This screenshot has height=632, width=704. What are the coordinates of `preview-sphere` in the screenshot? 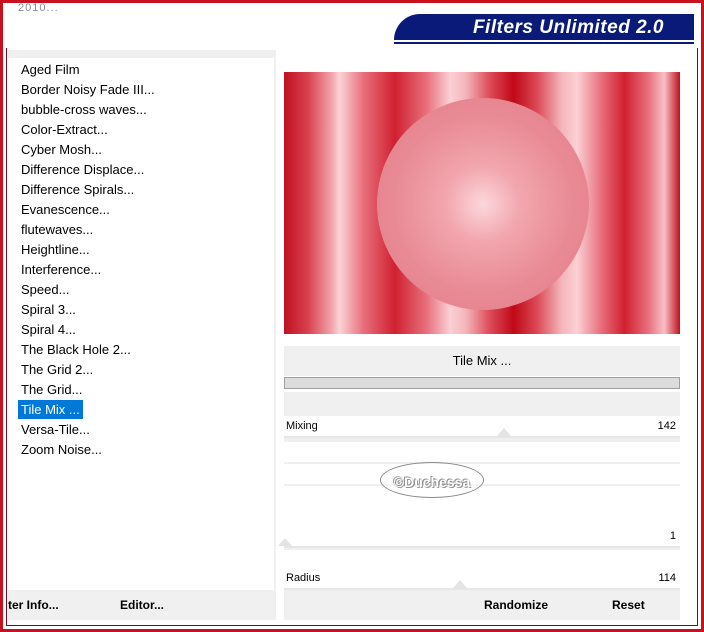 It's located at (483, 204).